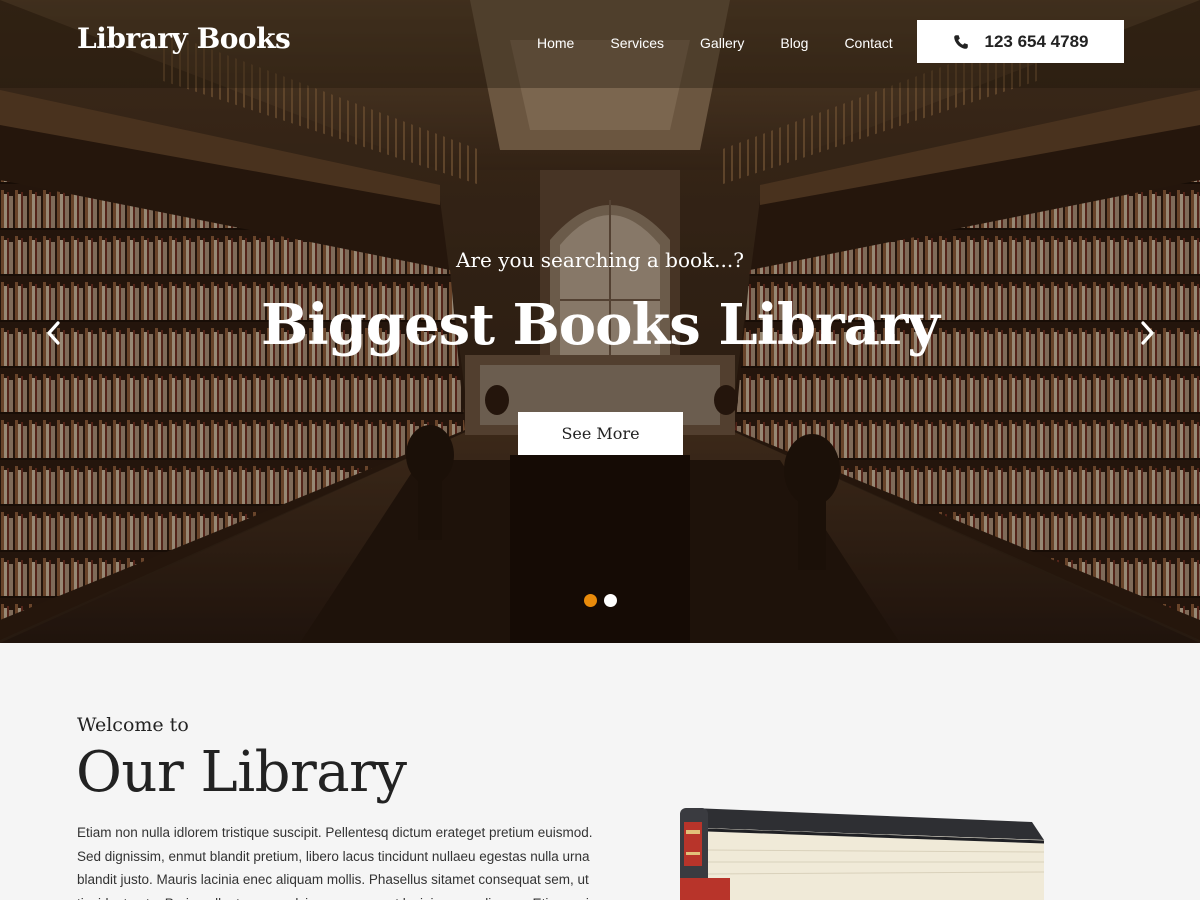  Describe the element at coordinates (184, 38) in the screenshot. I see `site-logo: Library Books` at that location.